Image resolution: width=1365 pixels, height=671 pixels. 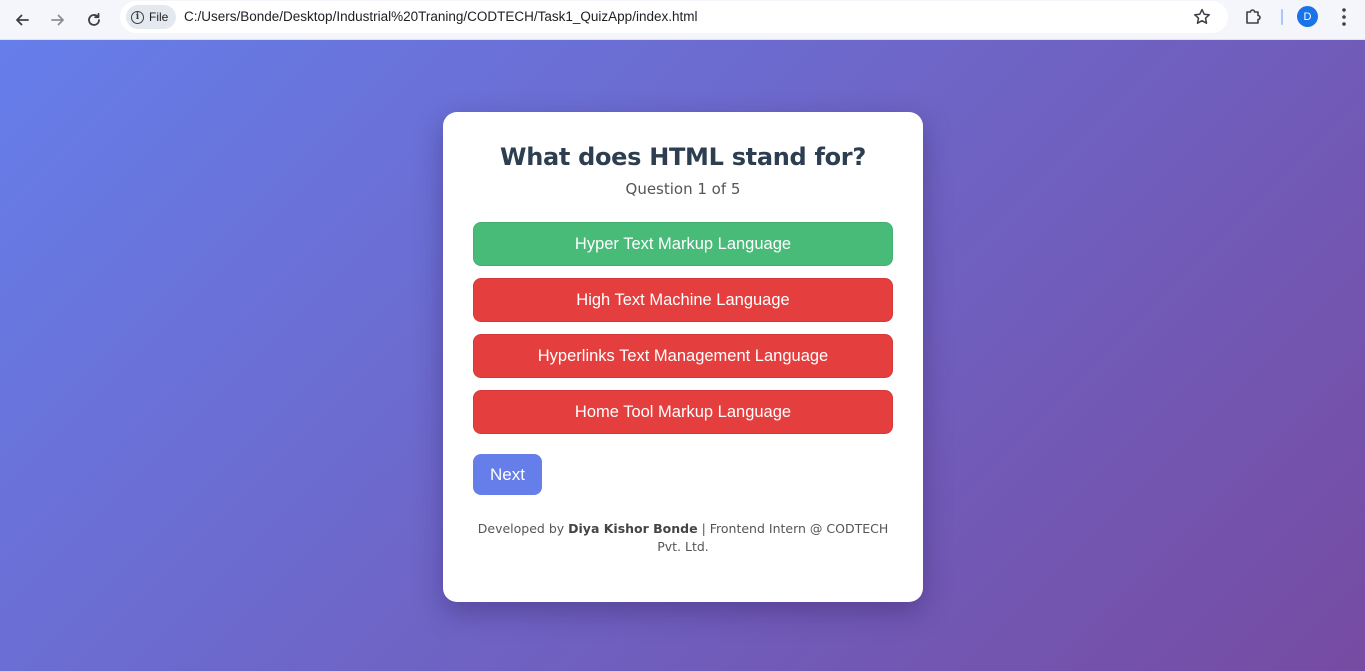 I want to click on arrow-left-icon, so click(x=22, y=20).